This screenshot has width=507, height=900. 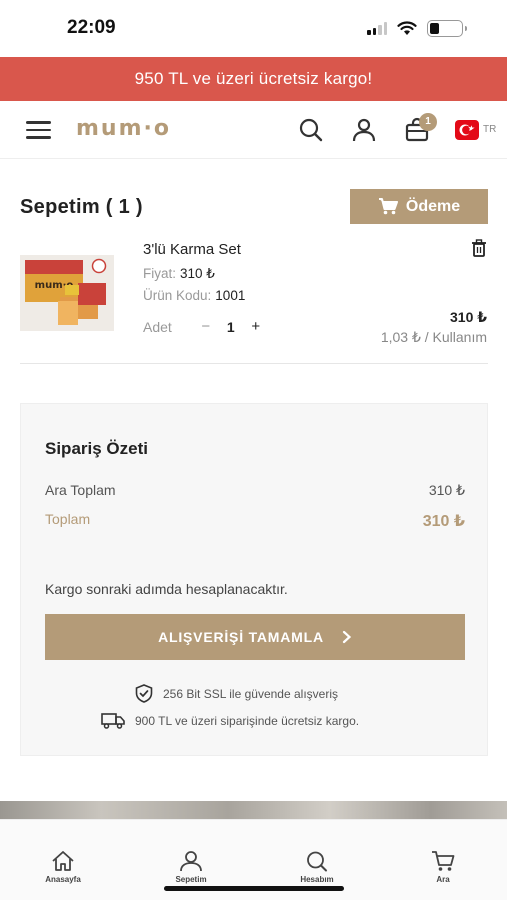 I want to click on total-label: Toplam, so click(x=68, y=519).